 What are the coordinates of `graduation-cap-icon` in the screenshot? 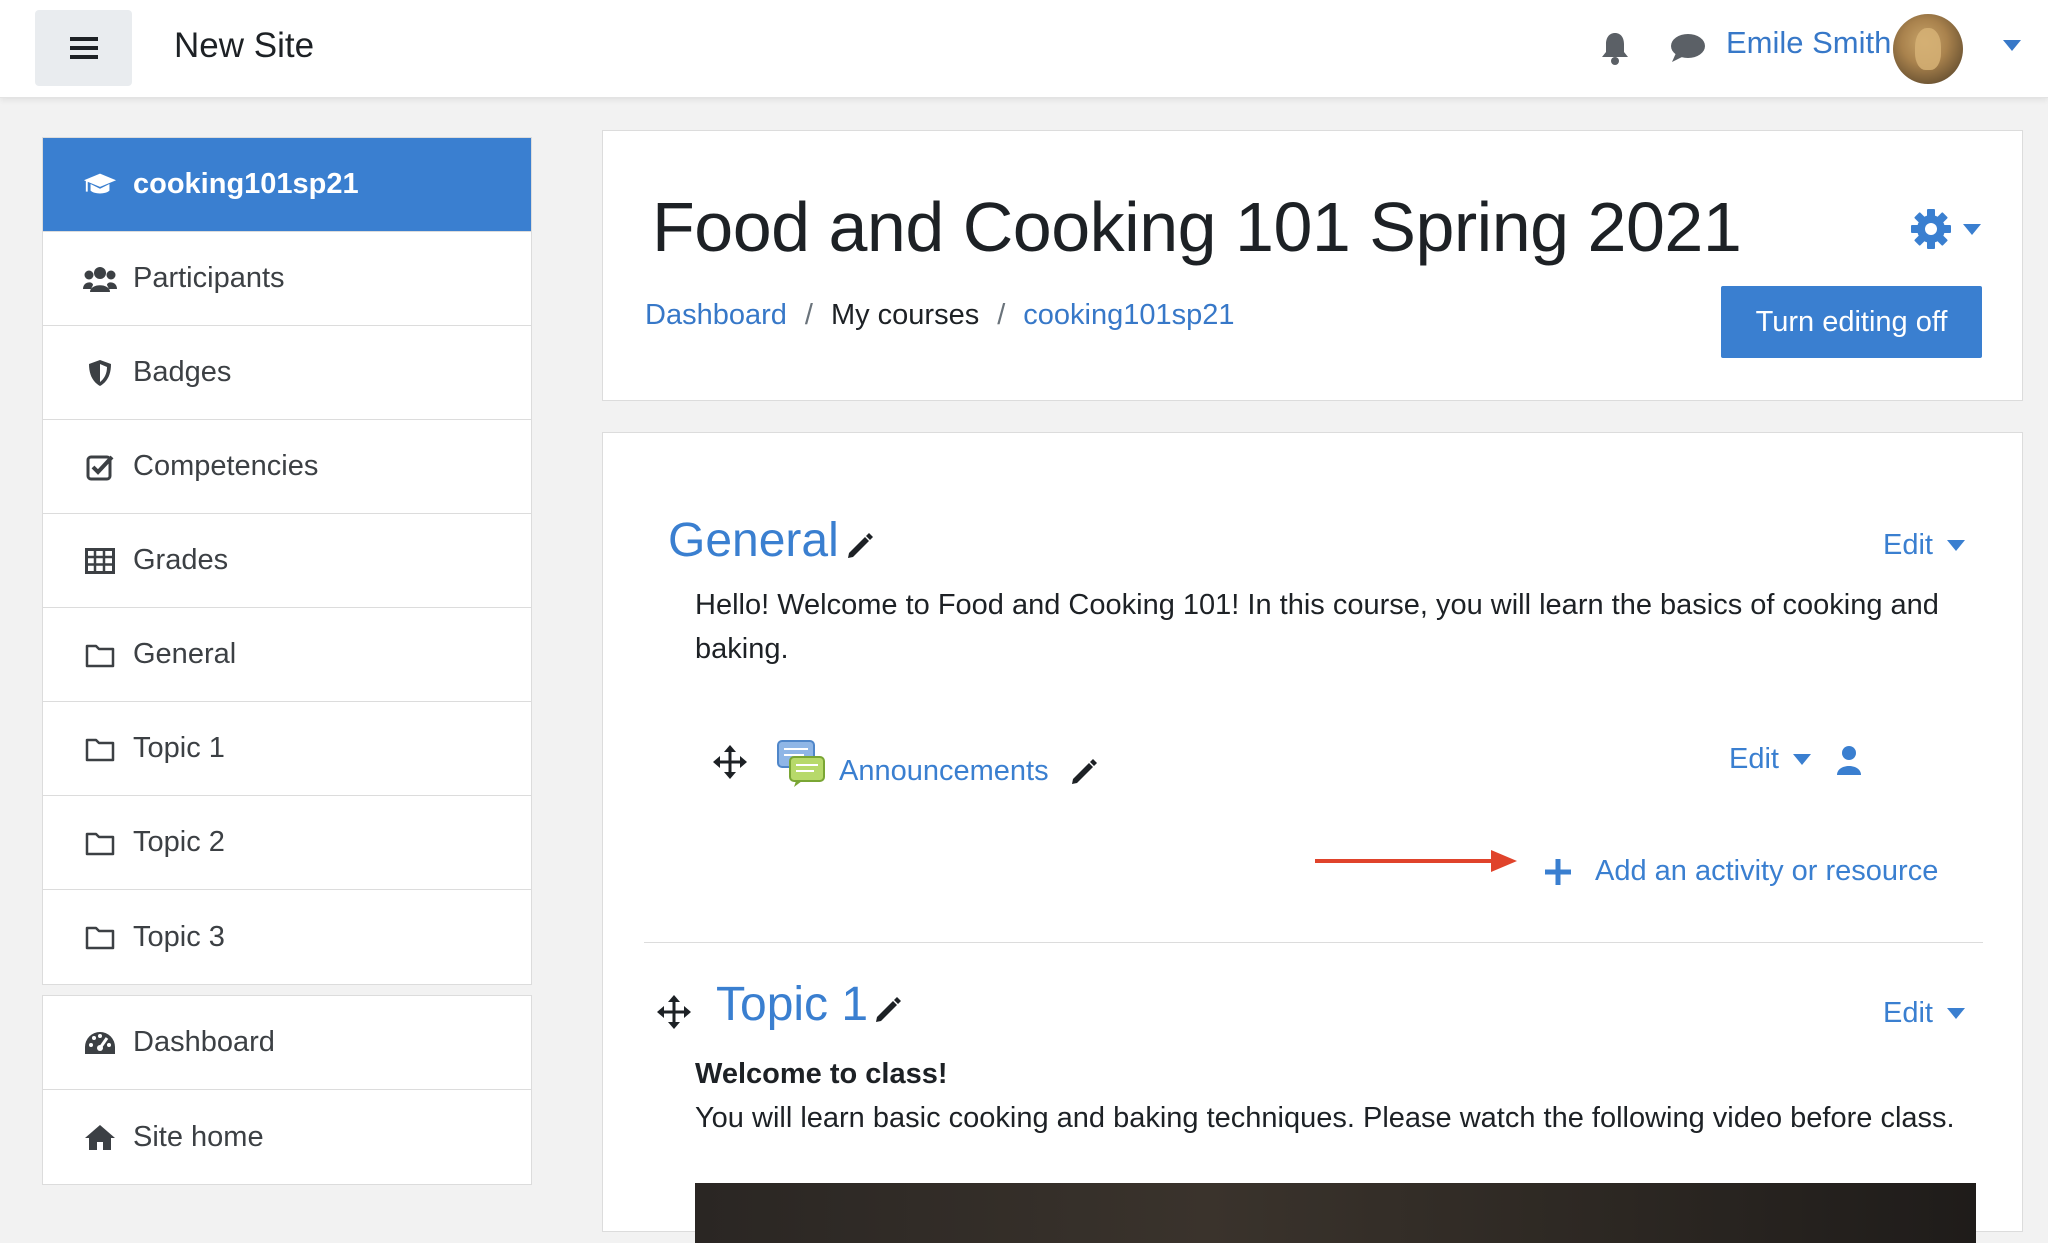 It's located at (100, 185).